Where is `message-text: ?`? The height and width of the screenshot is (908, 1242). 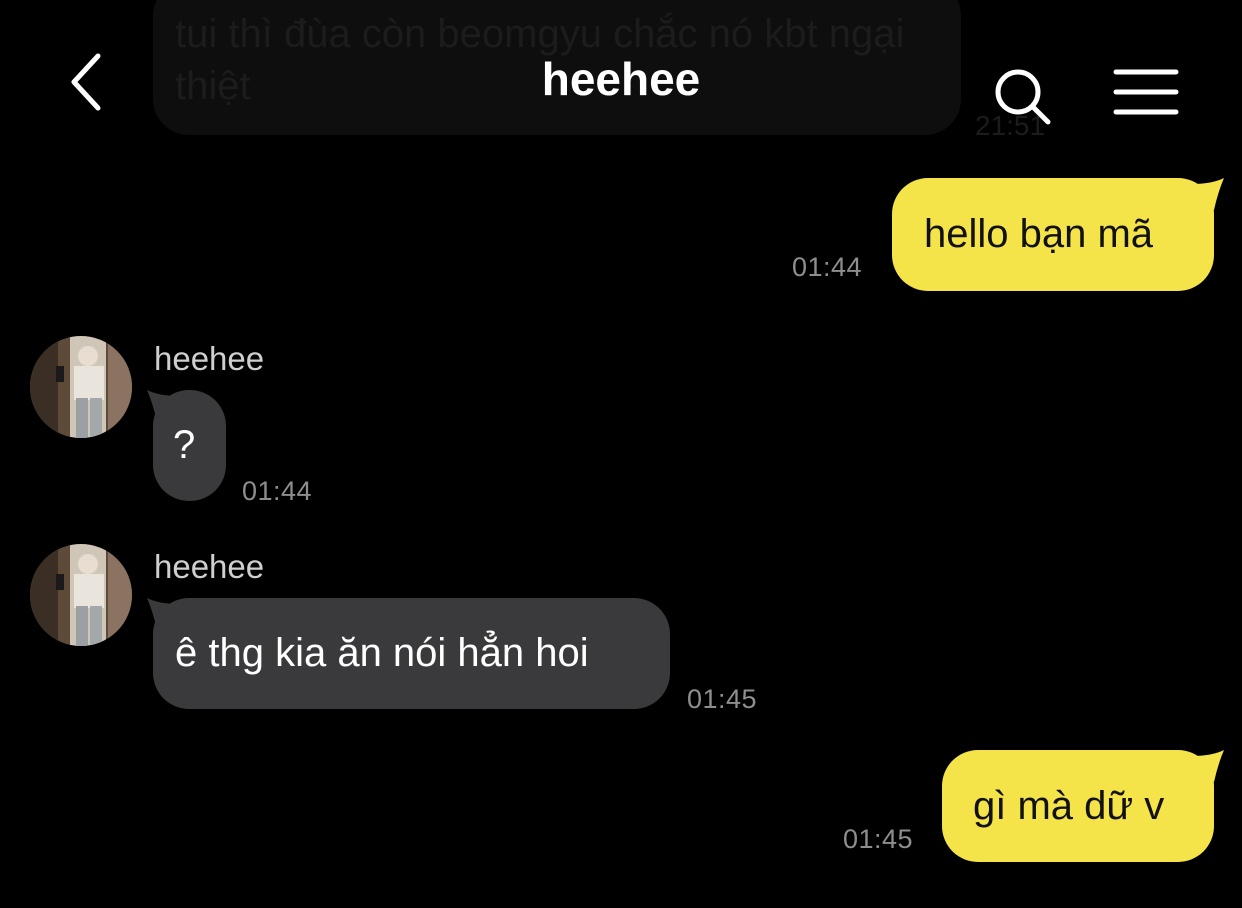
message-text: ? is located at coordinates (184, 445).